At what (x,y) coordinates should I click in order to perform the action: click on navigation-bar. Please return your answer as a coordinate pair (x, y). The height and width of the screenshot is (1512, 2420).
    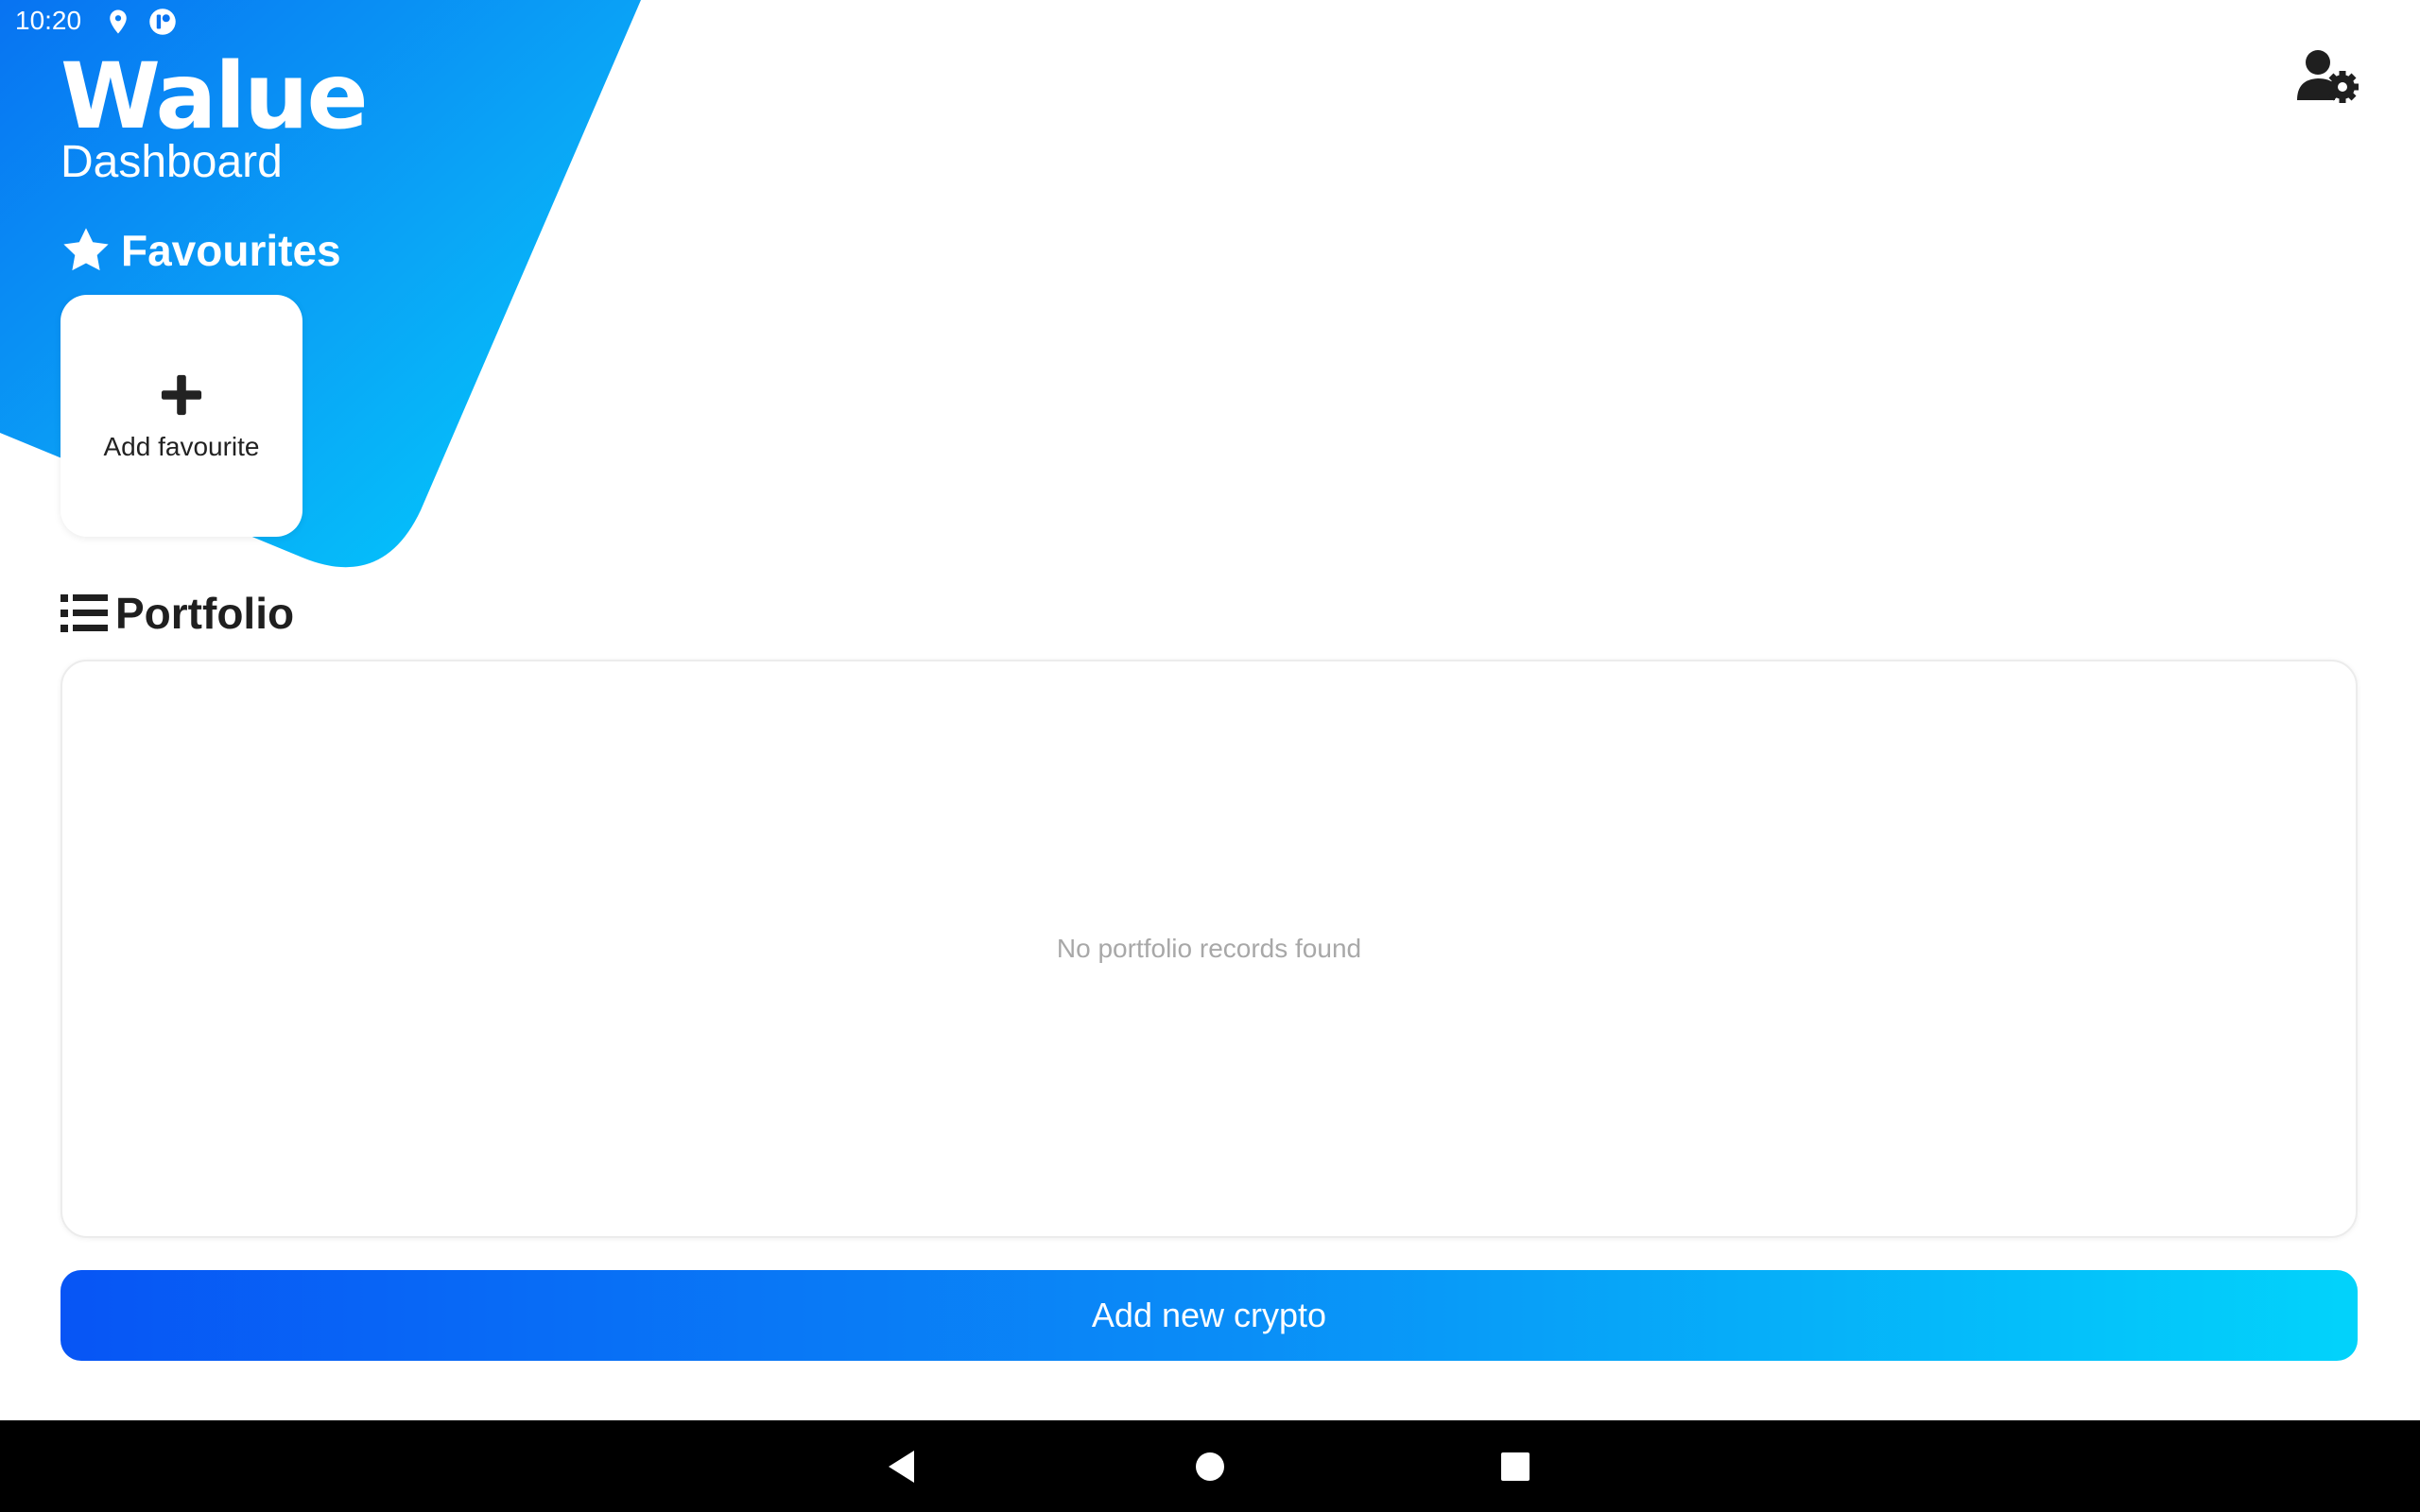
    Looking at the image, I should click on (1210, 1466).